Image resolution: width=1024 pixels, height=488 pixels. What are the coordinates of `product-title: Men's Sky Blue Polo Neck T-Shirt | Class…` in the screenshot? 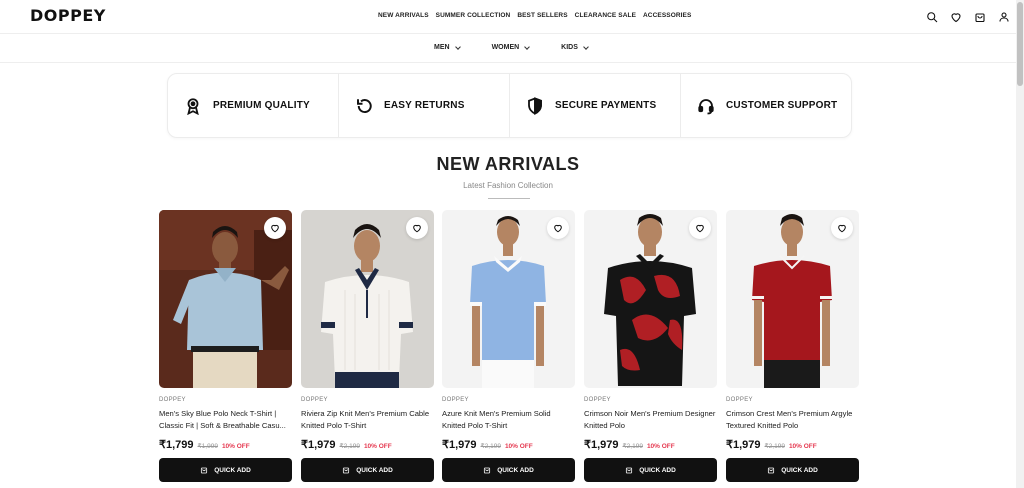 It's located at (225, 420).